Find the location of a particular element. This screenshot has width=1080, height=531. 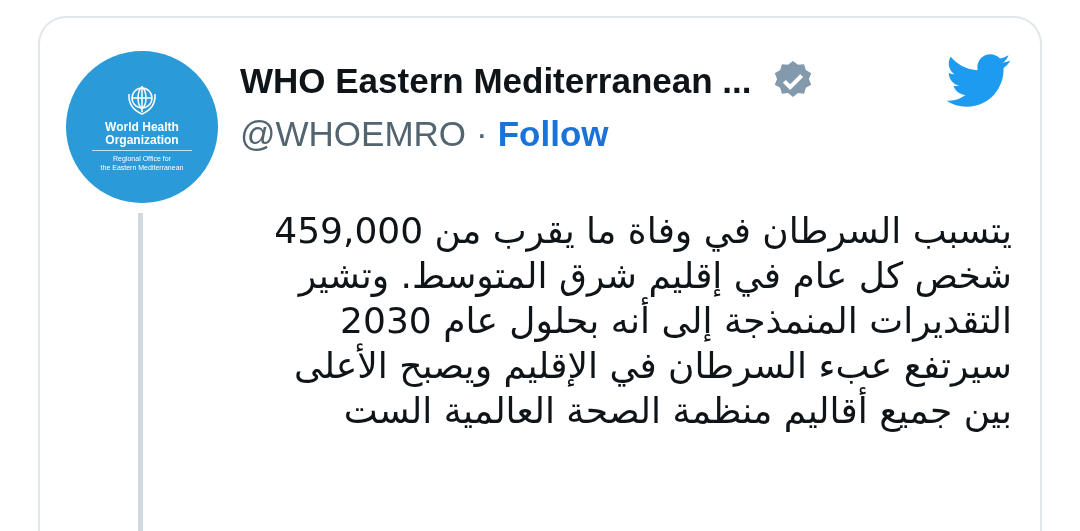

tweet-text-line: التقديرات المنمذجة إلى أنه بحلول عام 2030 is located at coordinates (676, 320).